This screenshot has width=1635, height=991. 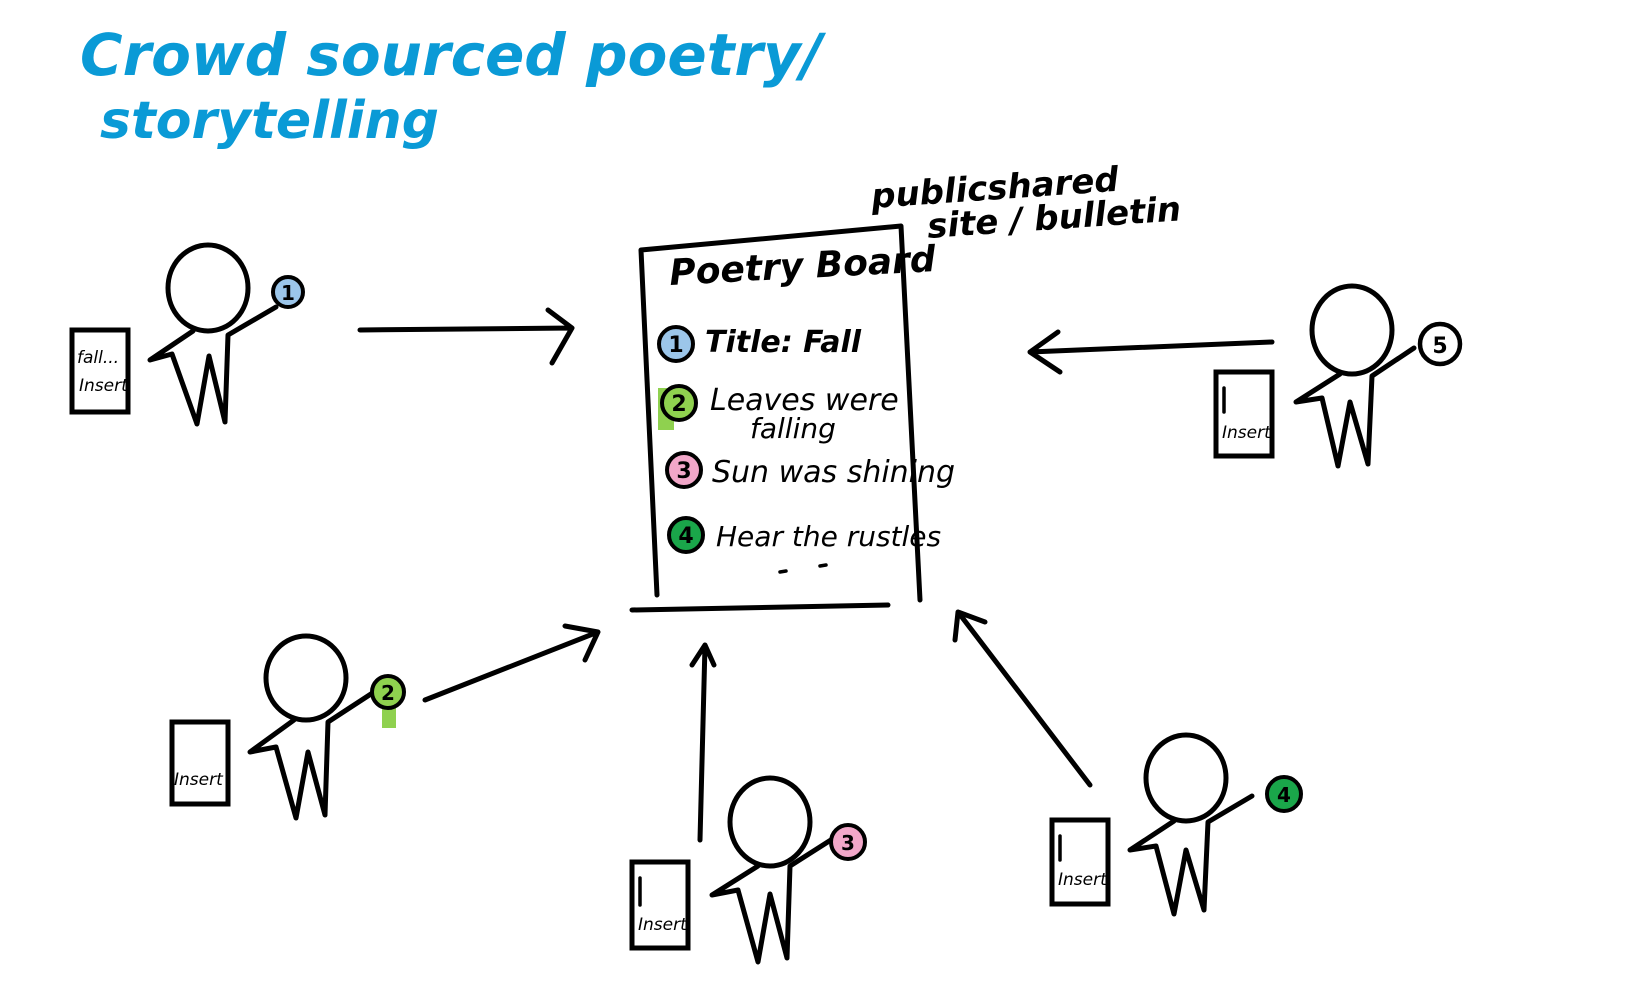 I want to click on contributor-2-badge: 2, so click(x=388, y=701).